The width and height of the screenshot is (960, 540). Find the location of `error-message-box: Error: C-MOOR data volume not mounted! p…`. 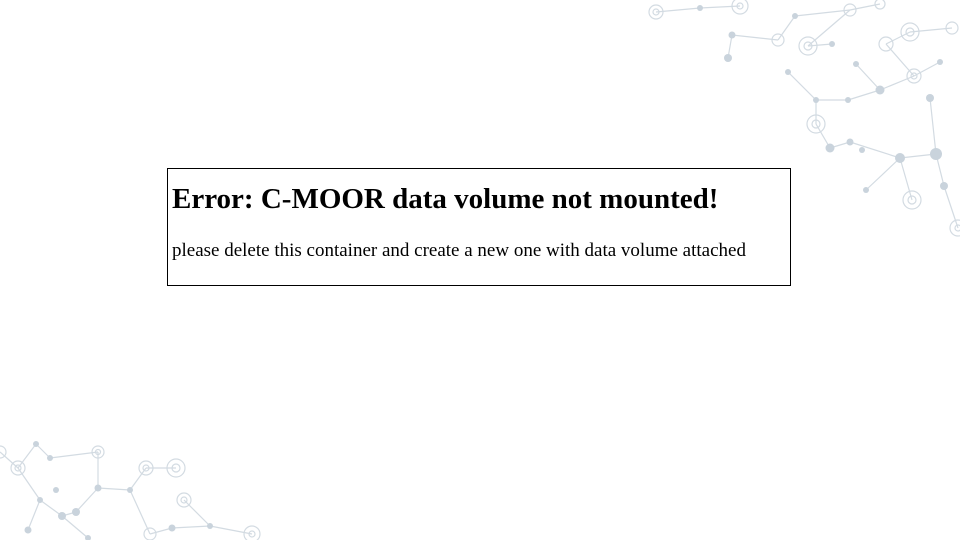

error-message-box: Error: C-MOOR data volume not mounted! p… is located at coordinates (479, 227).